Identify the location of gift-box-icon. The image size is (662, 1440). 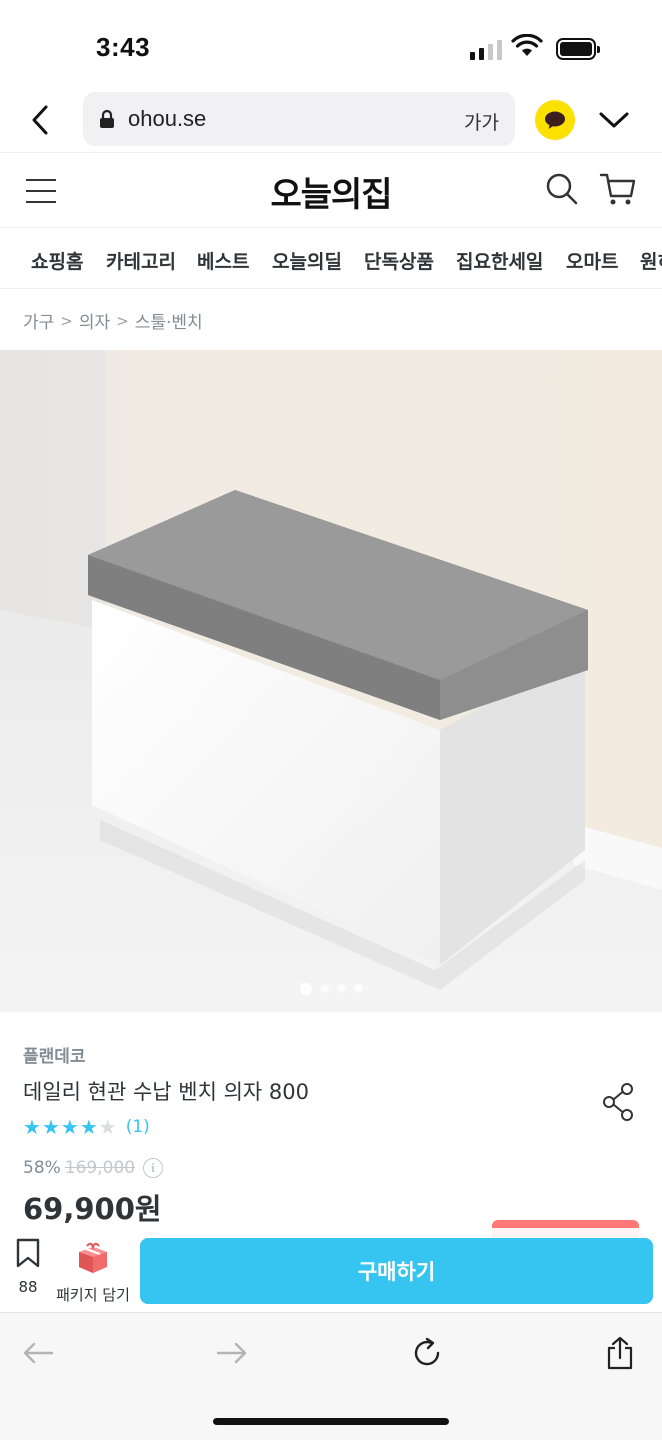
(93, 1257).